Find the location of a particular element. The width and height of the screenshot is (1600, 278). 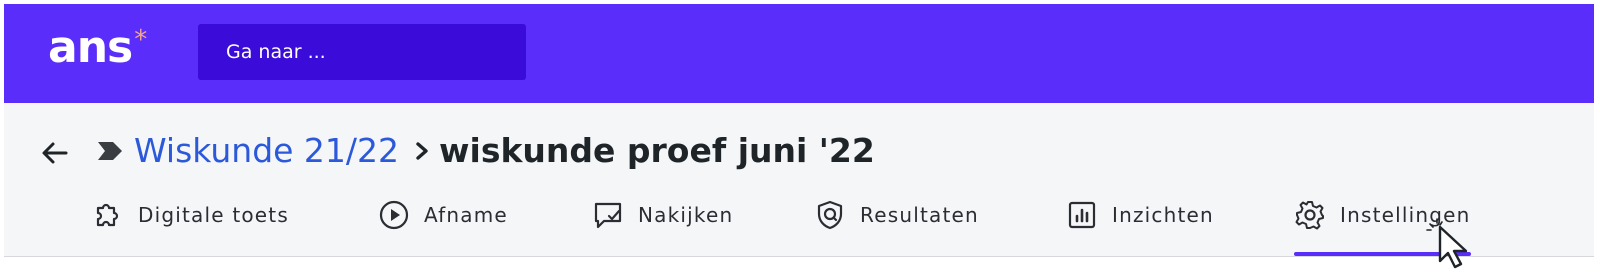

gear-icon is located at coordinates (1309, 215).